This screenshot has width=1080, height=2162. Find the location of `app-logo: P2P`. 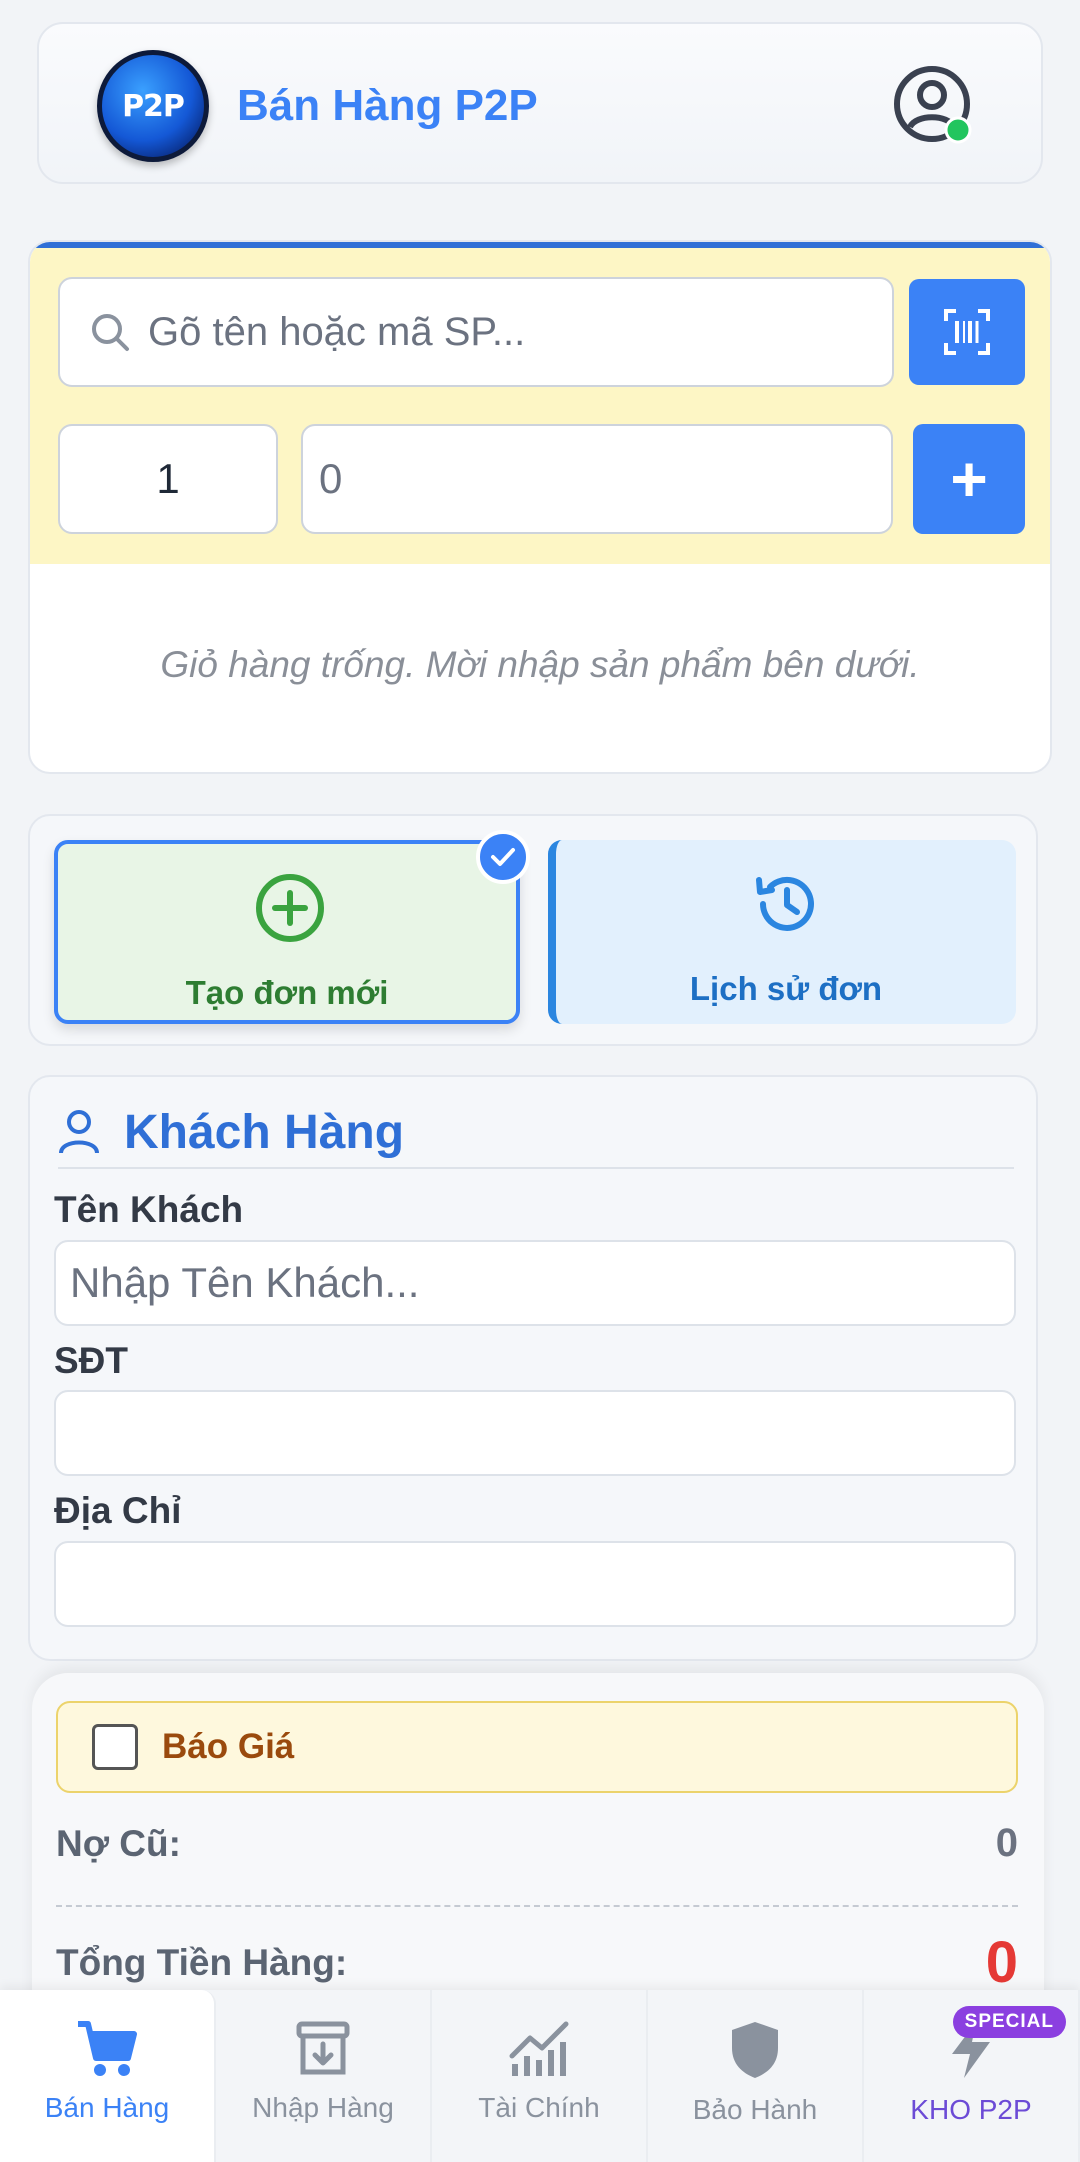

app-logo: P2P is located at coordinates (153, 106).